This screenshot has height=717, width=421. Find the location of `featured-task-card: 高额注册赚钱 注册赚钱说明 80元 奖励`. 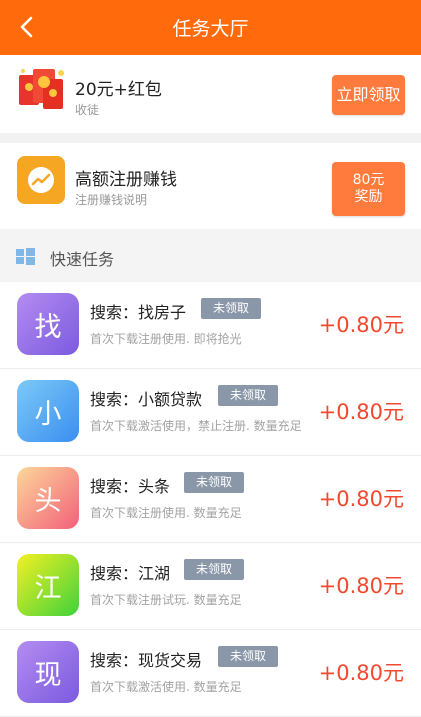

featured-task-card: 高额注册赚钱 注册赚钱说明 80元 奖励 is located at coordinates (210, 186).